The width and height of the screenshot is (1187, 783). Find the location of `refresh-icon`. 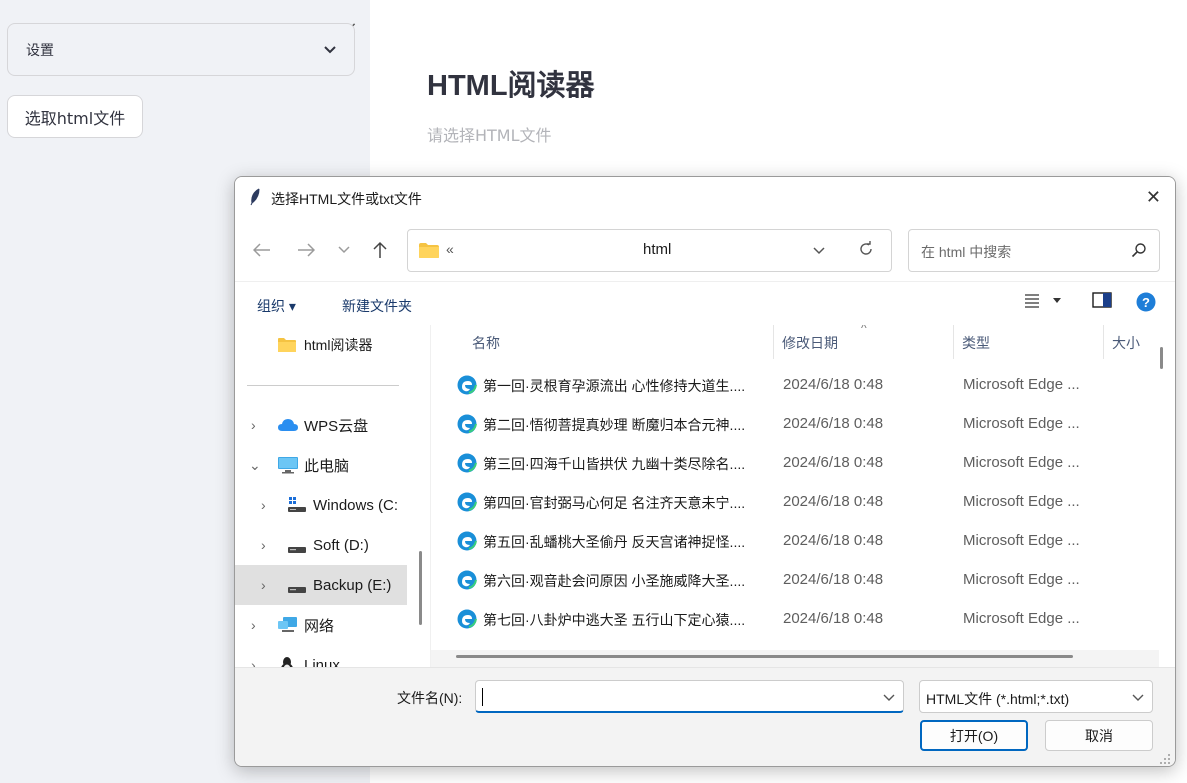

refresh-icon is located at coordinates (866, 251).